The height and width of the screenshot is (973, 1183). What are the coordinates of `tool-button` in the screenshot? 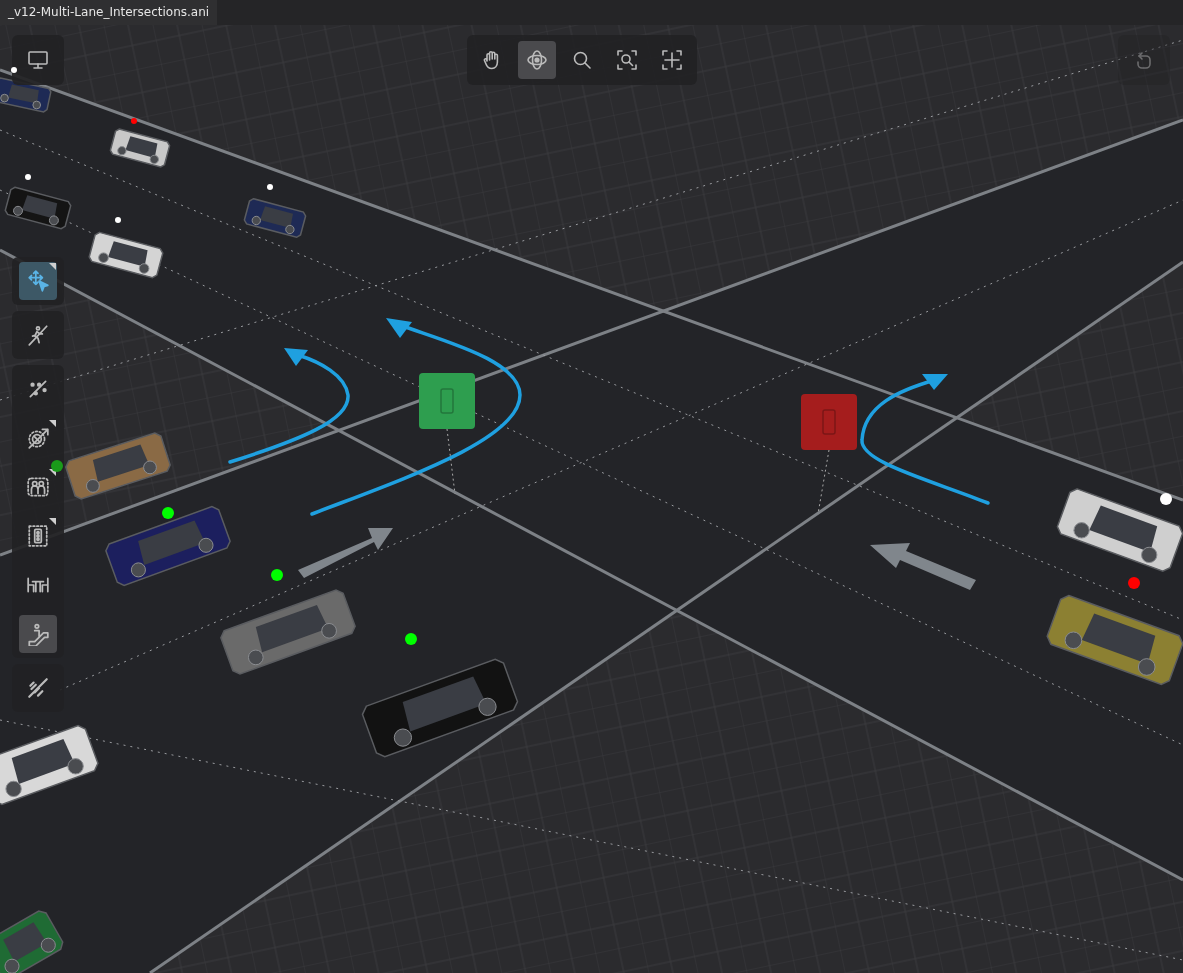 It's located at (38, 634).